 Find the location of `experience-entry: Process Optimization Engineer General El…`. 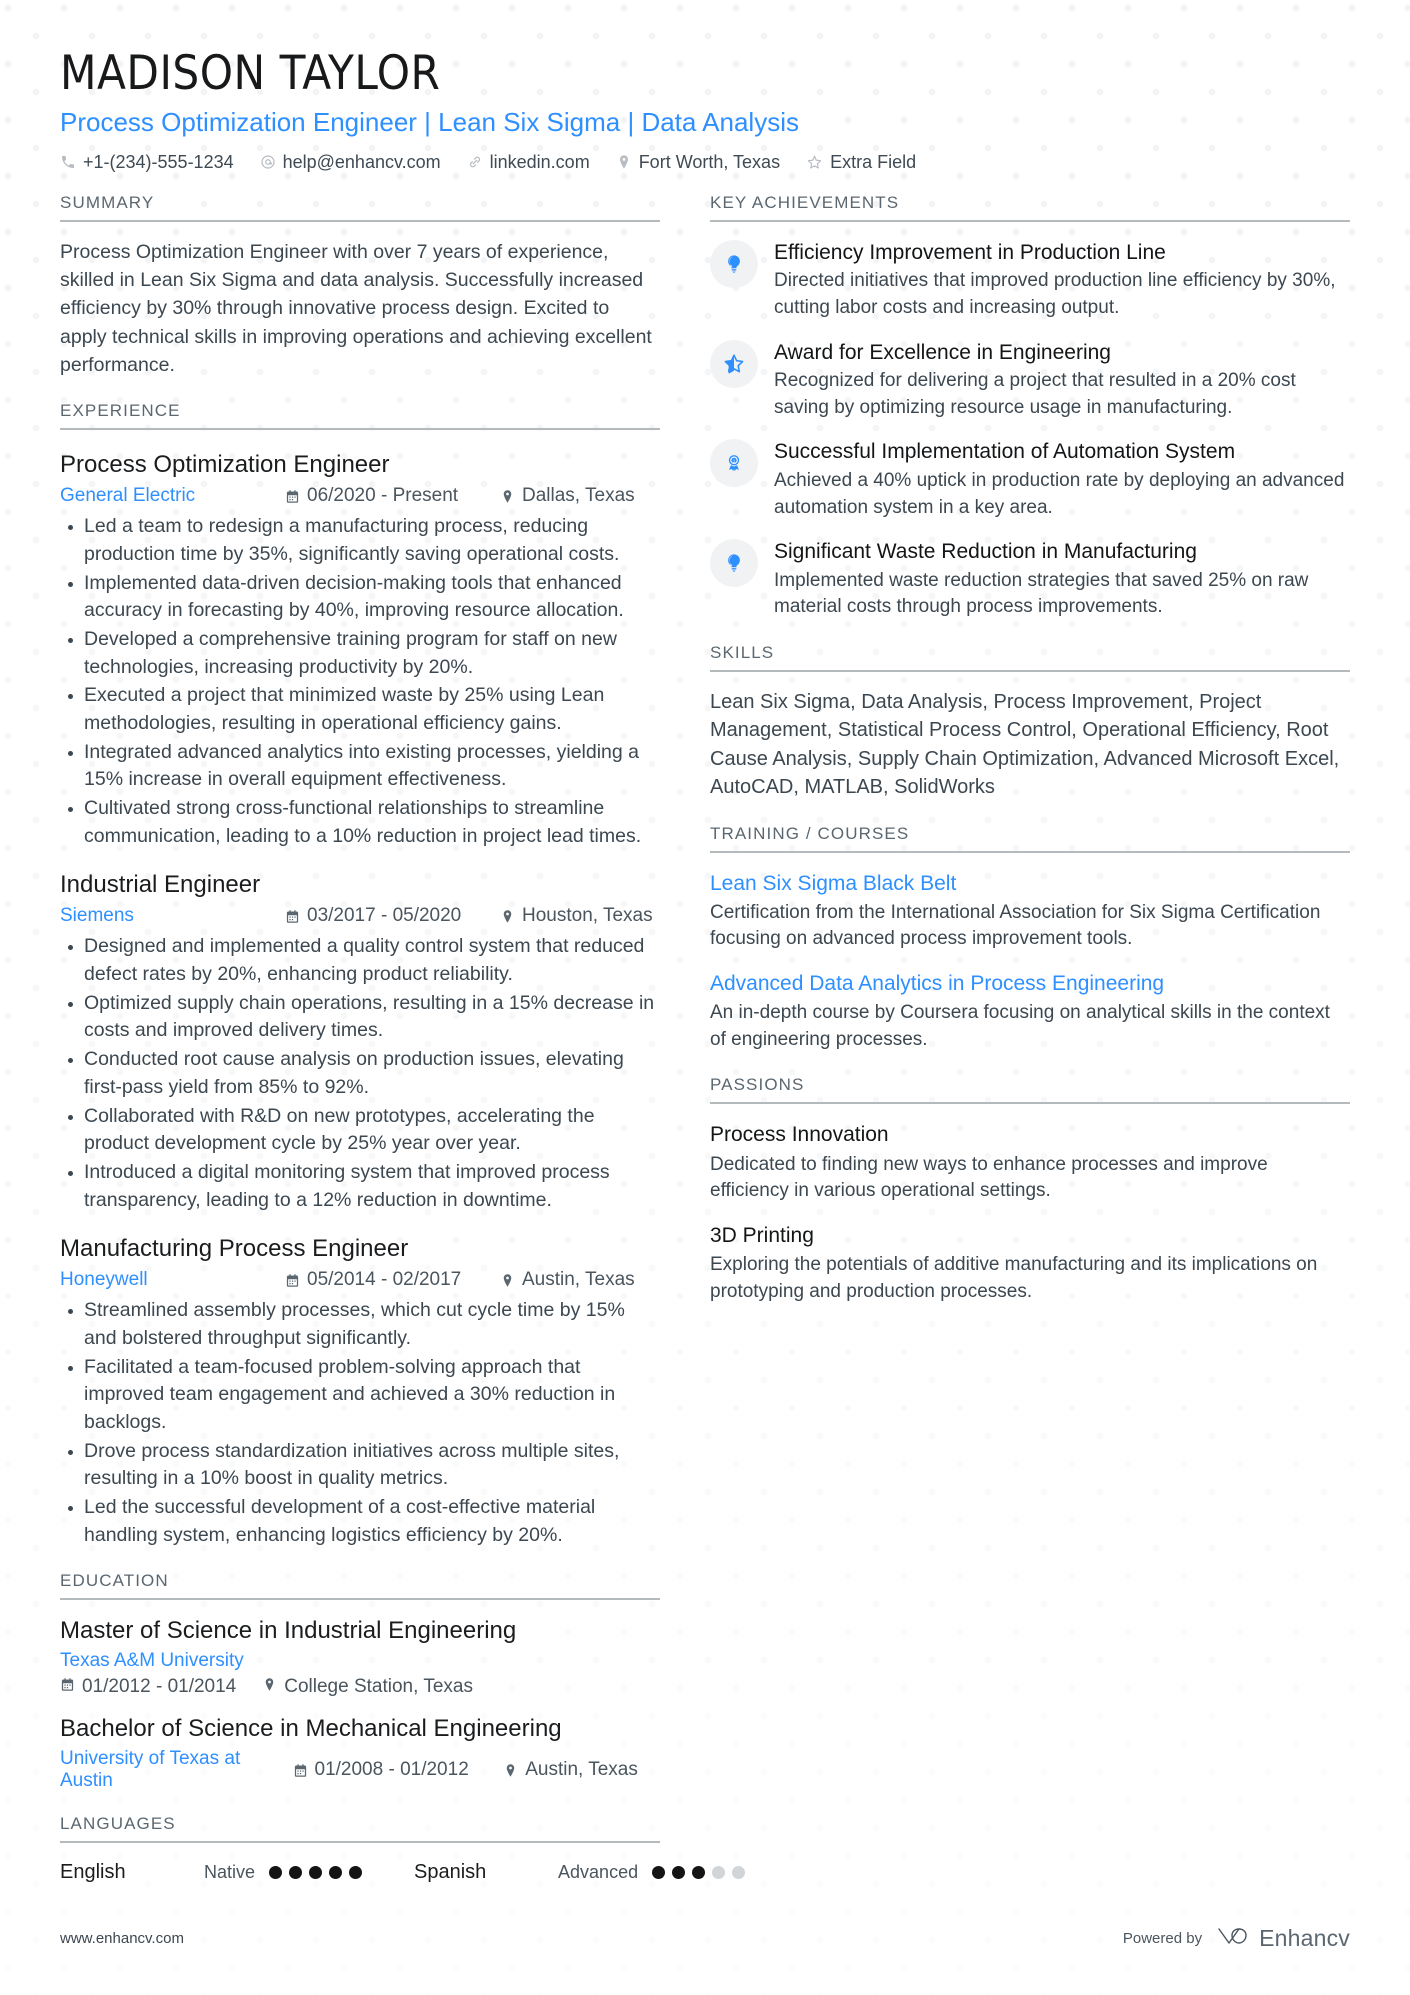

experience-entry: Process Optimization Engineer General El… is located at coordinates (360, 650).